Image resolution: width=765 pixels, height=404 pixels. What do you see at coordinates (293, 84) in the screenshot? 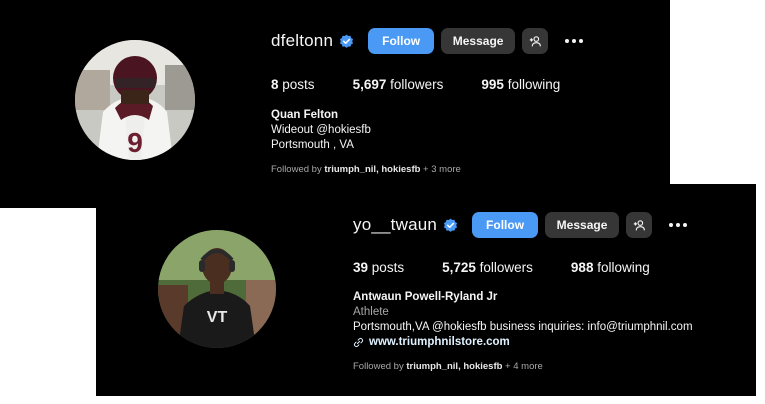
I see `posts-count: 8 posts` at bounding box center [293, 84].